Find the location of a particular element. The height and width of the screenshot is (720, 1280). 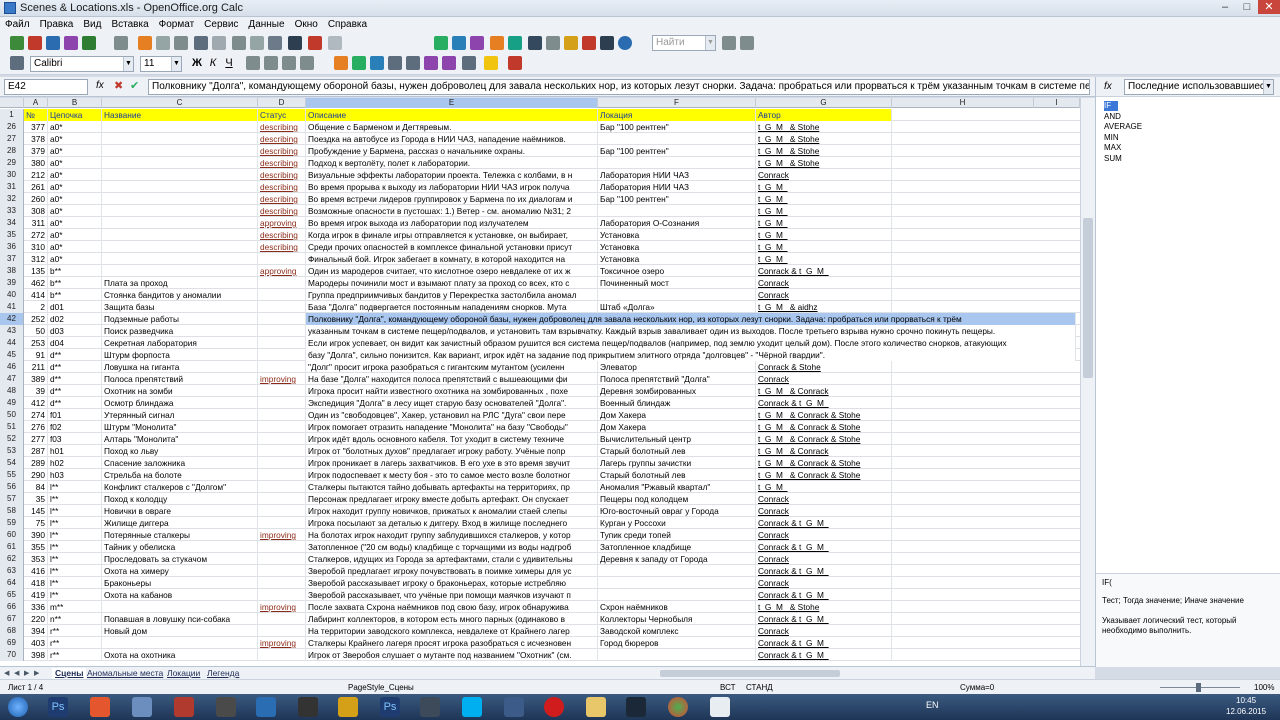

row-header: 68 is located at coordinates (12, 631).